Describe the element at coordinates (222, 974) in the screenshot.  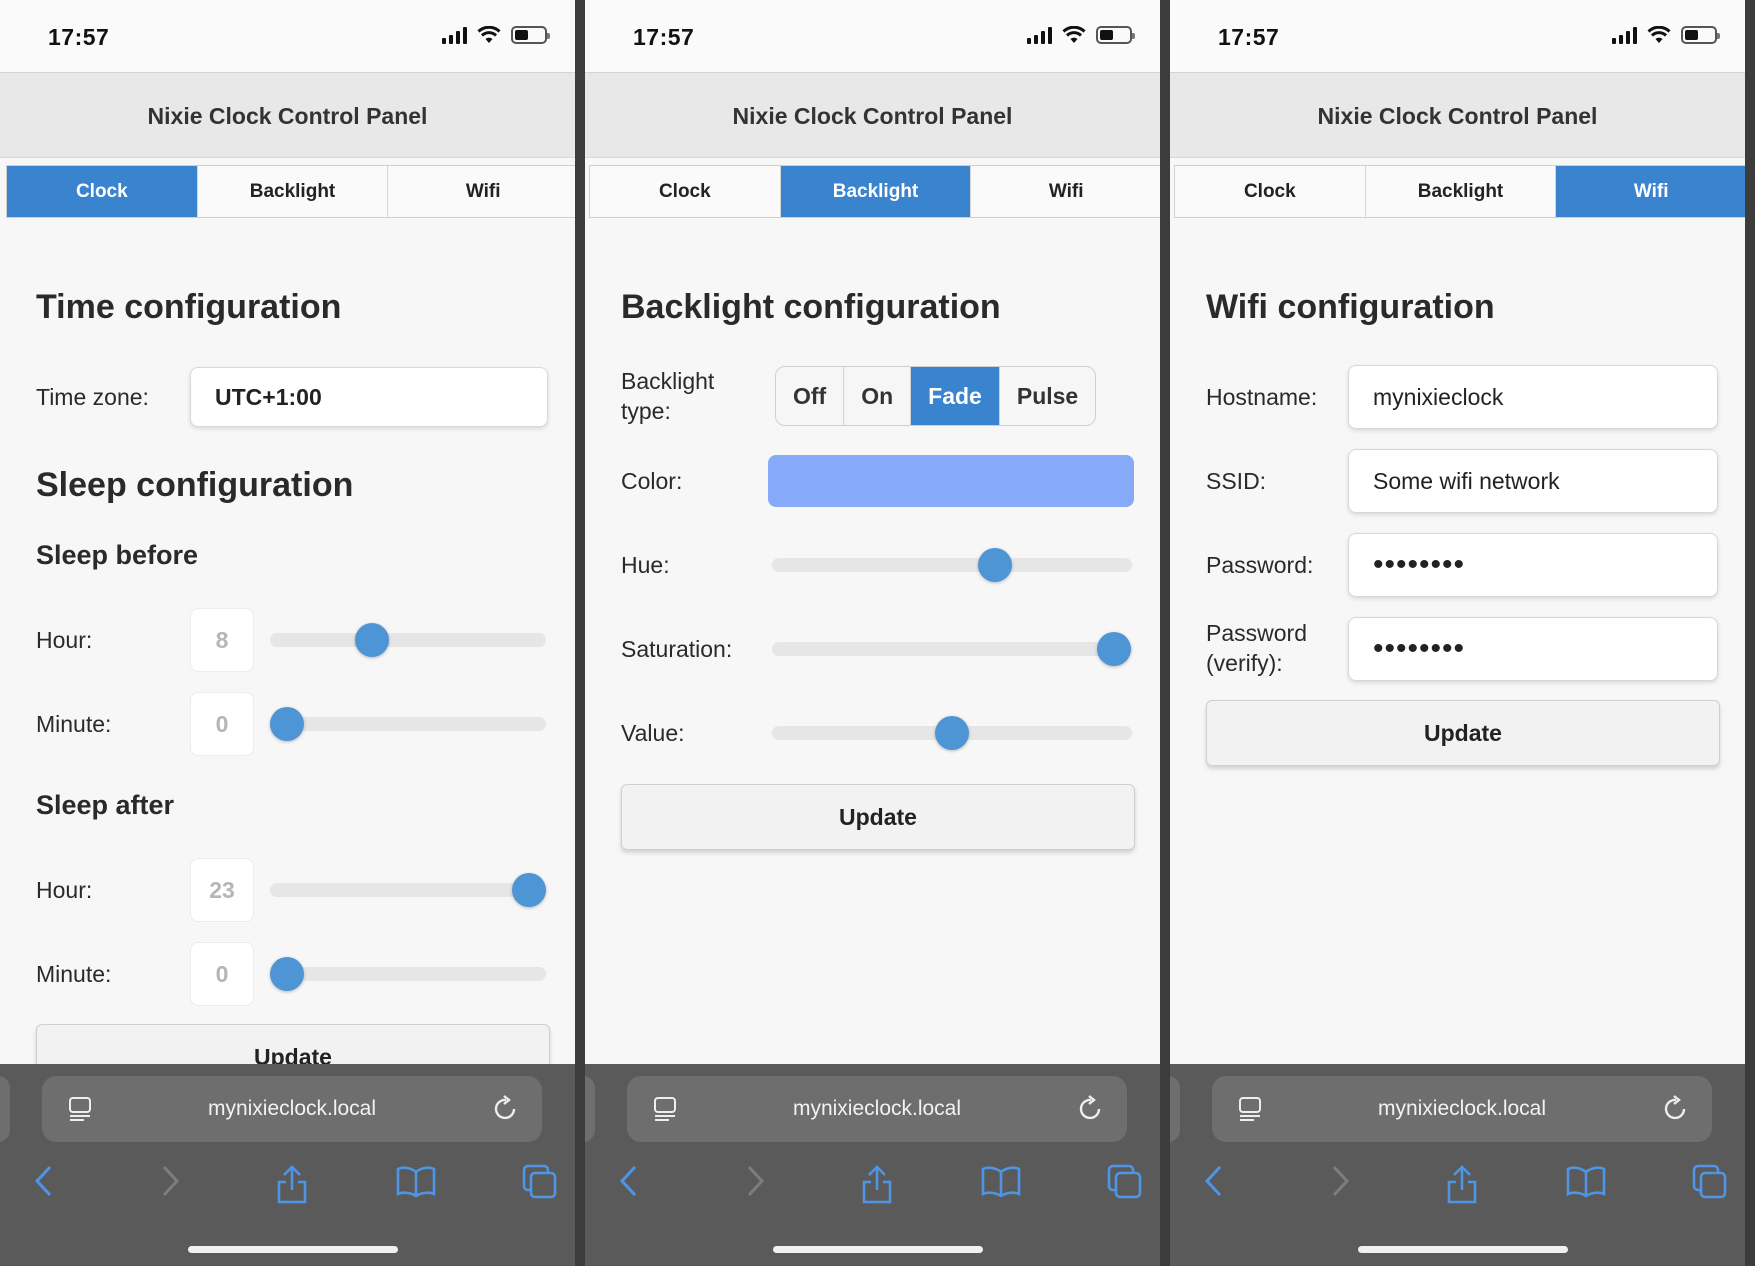
I see `sleep-after-minute-value: 0` at that location.